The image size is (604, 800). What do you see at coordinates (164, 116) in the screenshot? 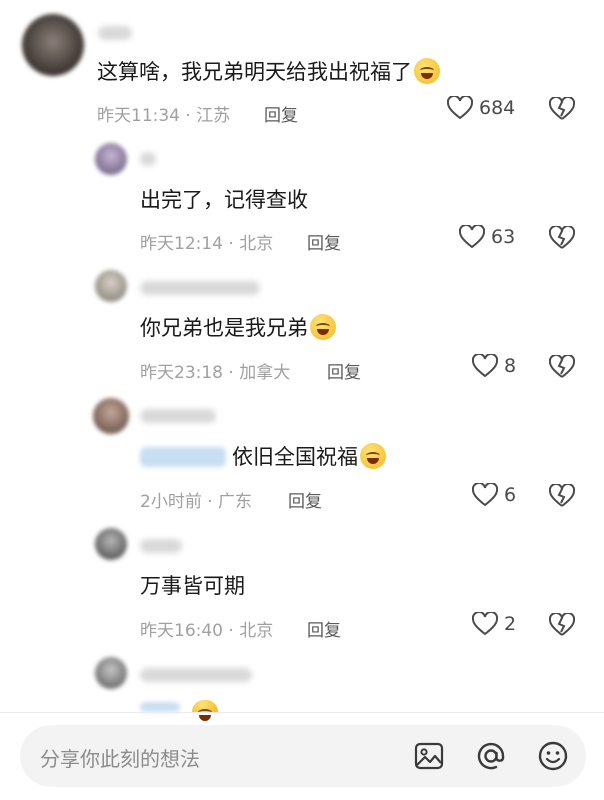
I see `comment-meta: 昨天11:34 · 江苏` at bounding box center [164, 116].